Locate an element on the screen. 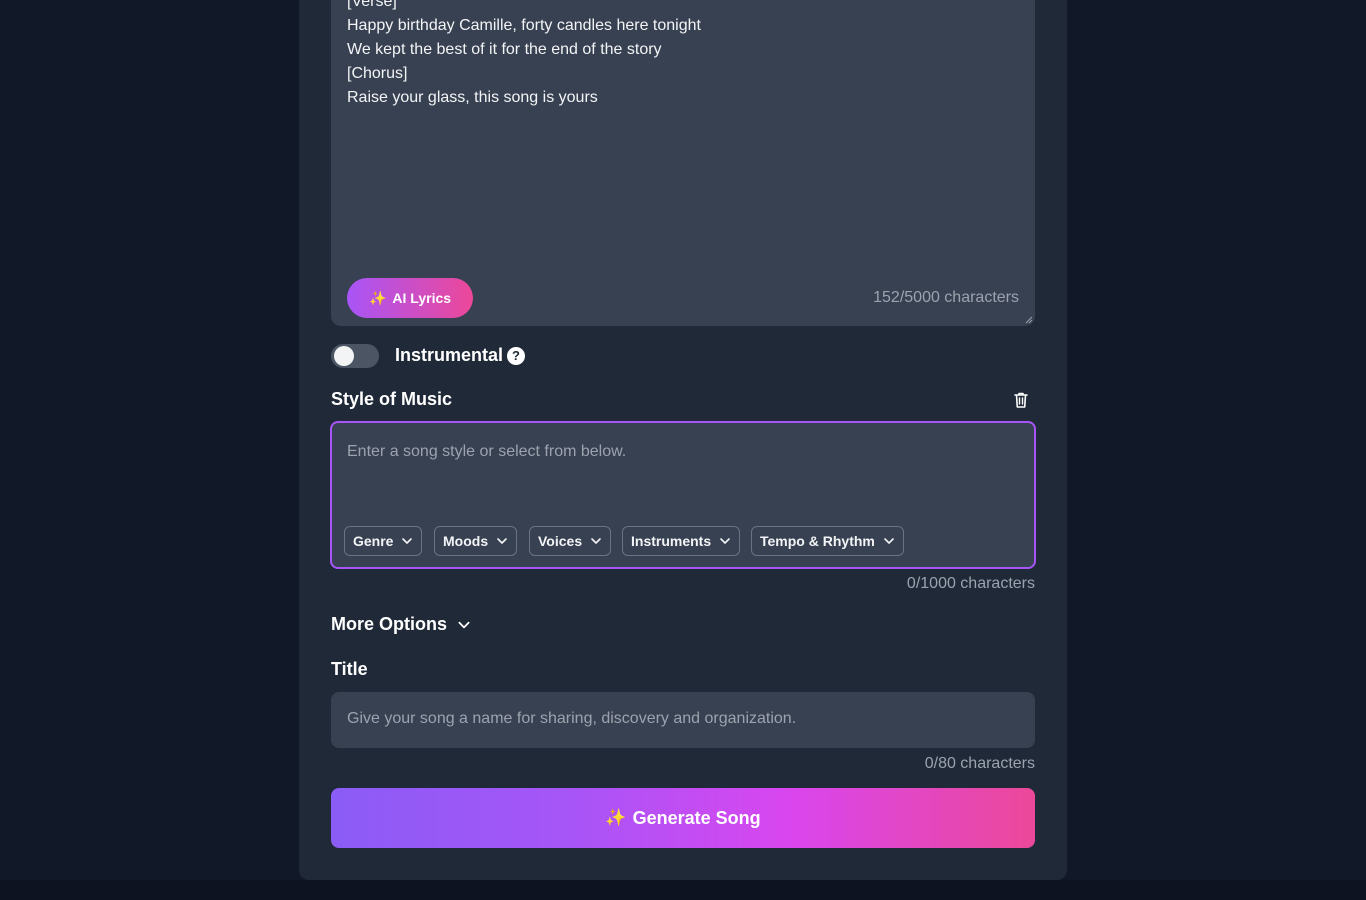 The height and width of the screenshot is (900, 1366). style-char-count: 0/1000 characters is located at coordinates (970, 583).